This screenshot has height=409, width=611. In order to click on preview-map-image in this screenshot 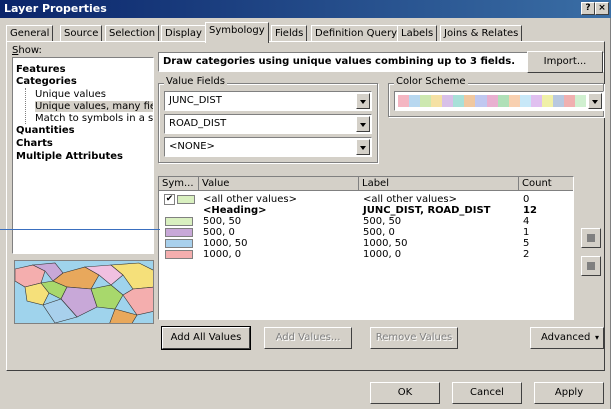, I will do `click(84, 292)`.